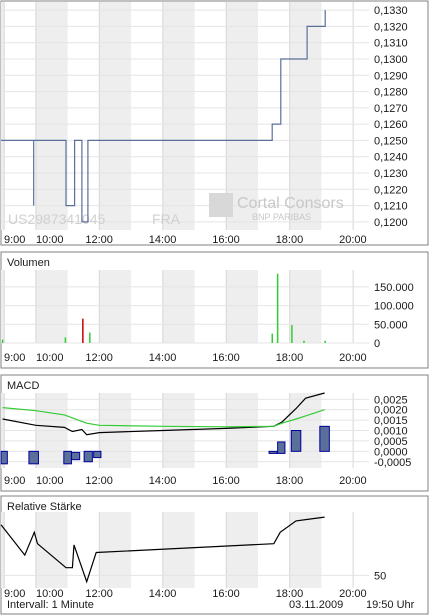 This screenshot has height=616, width=432. I want to click on macd-y-tick-label: 0,0000, so click(391, 452).